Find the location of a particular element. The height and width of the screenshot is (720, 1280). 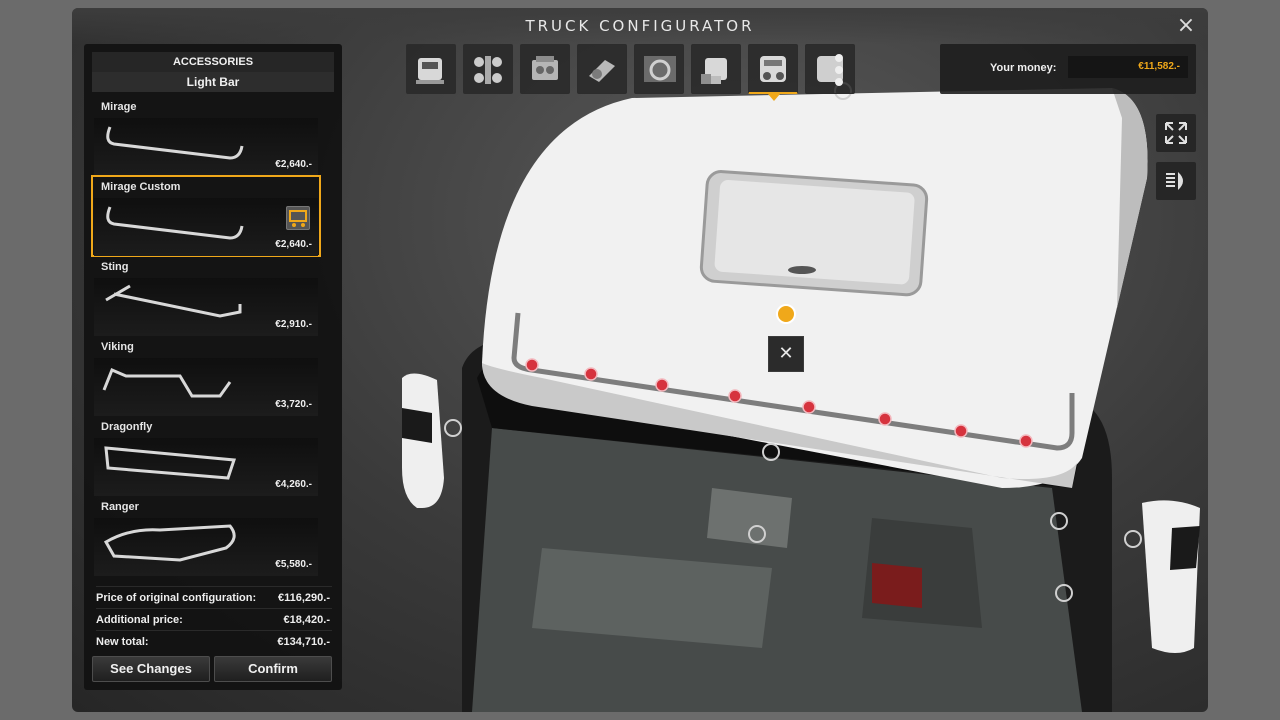

buy-button is located at coordinates (298, 218).